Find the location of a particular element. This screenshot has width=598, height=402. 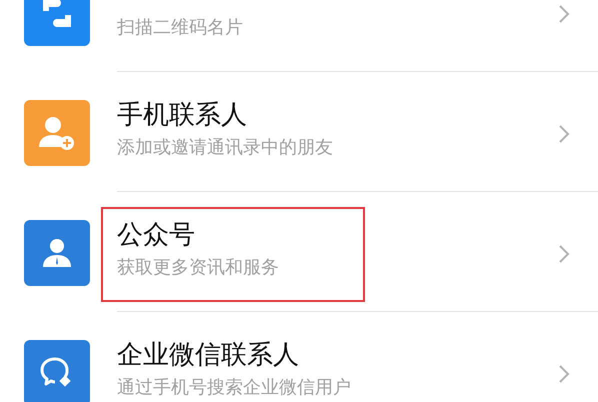

item-subtitle: 添加或邀请通讯录中的朋友 is located at coordinates (225, 147).